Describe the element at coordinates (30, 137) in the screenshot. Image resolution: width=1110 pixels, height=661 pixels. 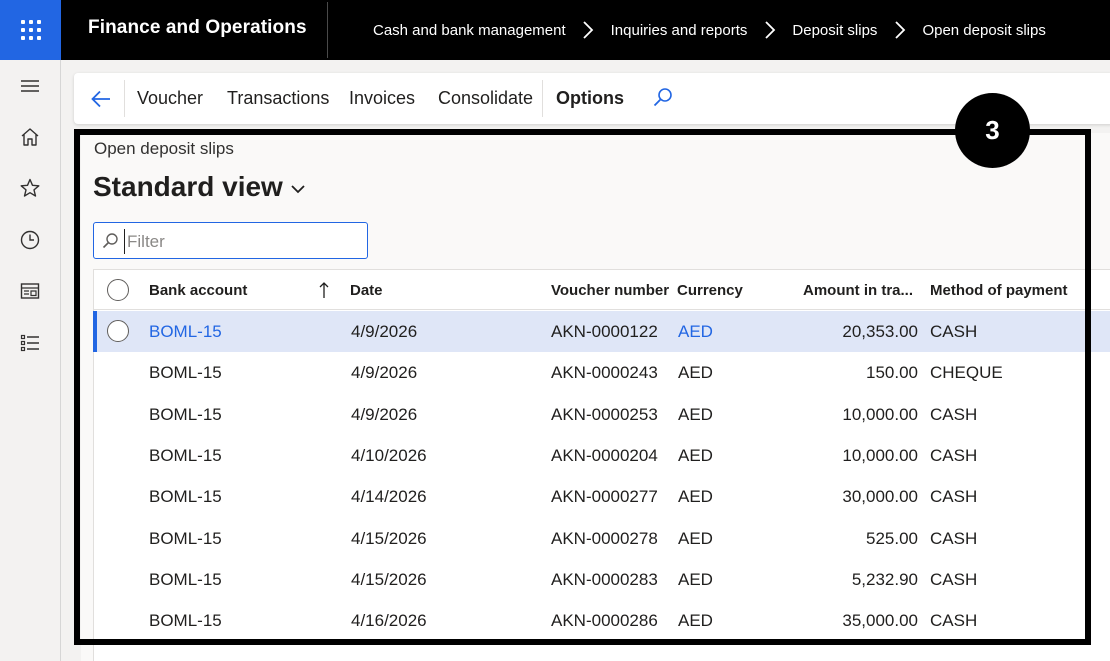
I see `nav-home-button` at that location.